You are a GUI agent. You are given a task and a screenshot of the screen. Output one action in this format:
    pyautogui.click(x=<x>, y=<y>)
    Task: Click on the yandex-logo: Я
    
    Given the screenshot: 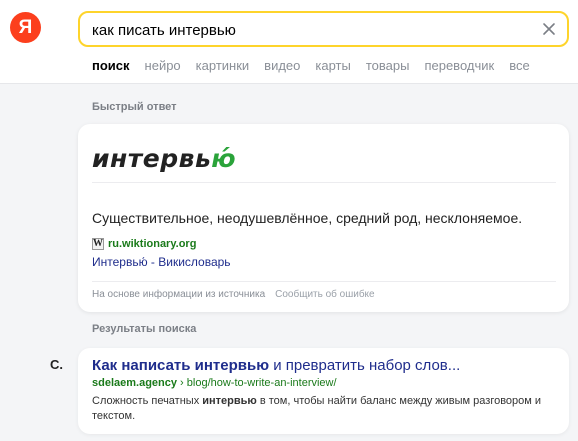 What is the action you would take?
    pyautogui.click(x=25, y=27)
    